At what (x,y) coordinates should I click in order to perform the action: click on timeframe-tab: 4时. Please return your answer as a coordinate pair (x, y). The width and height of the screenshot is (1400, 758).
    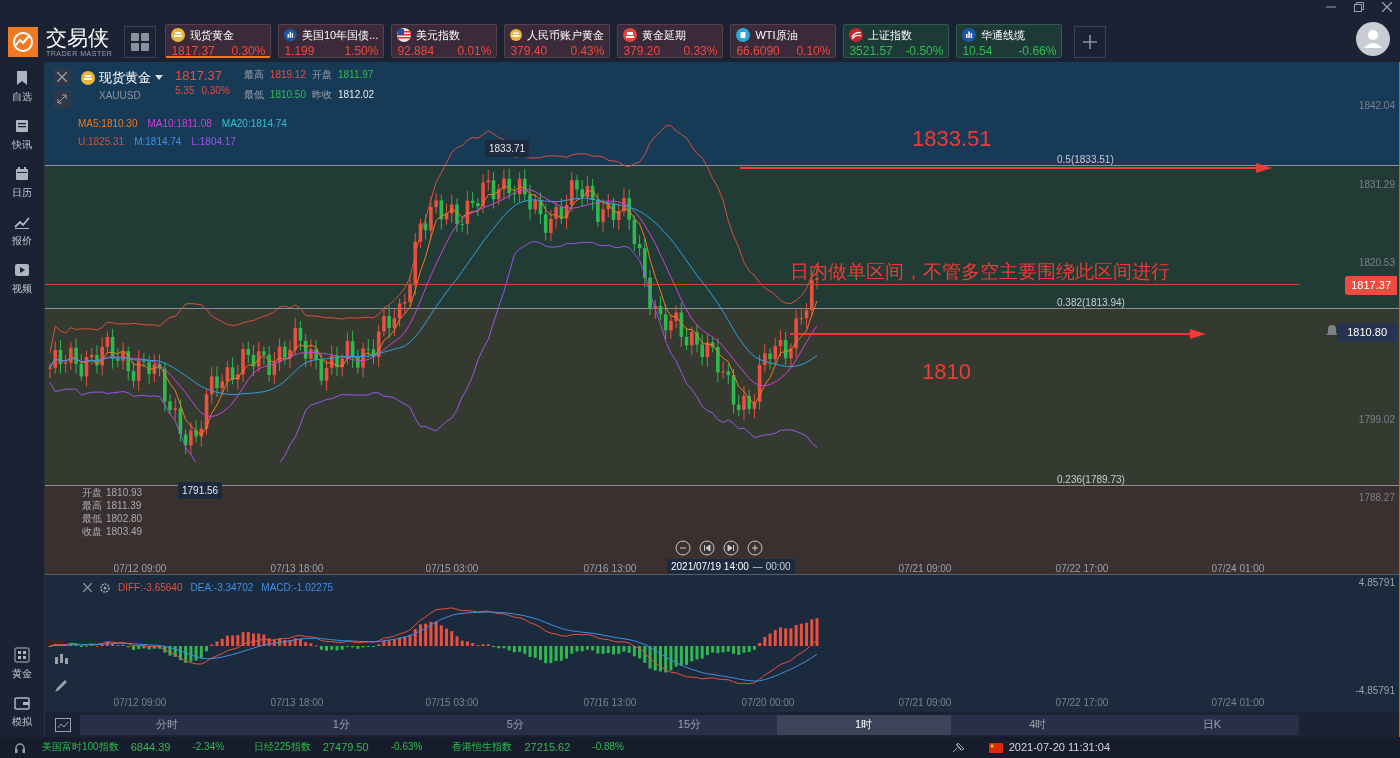
    Looking at the image, I should click on (1037, 724).